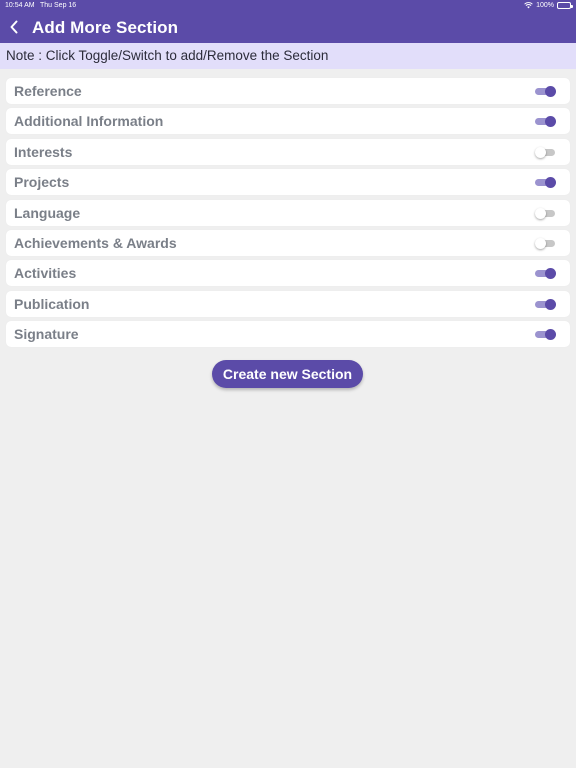  I want to click on section-row-signature: Signature, so click(288, 334).